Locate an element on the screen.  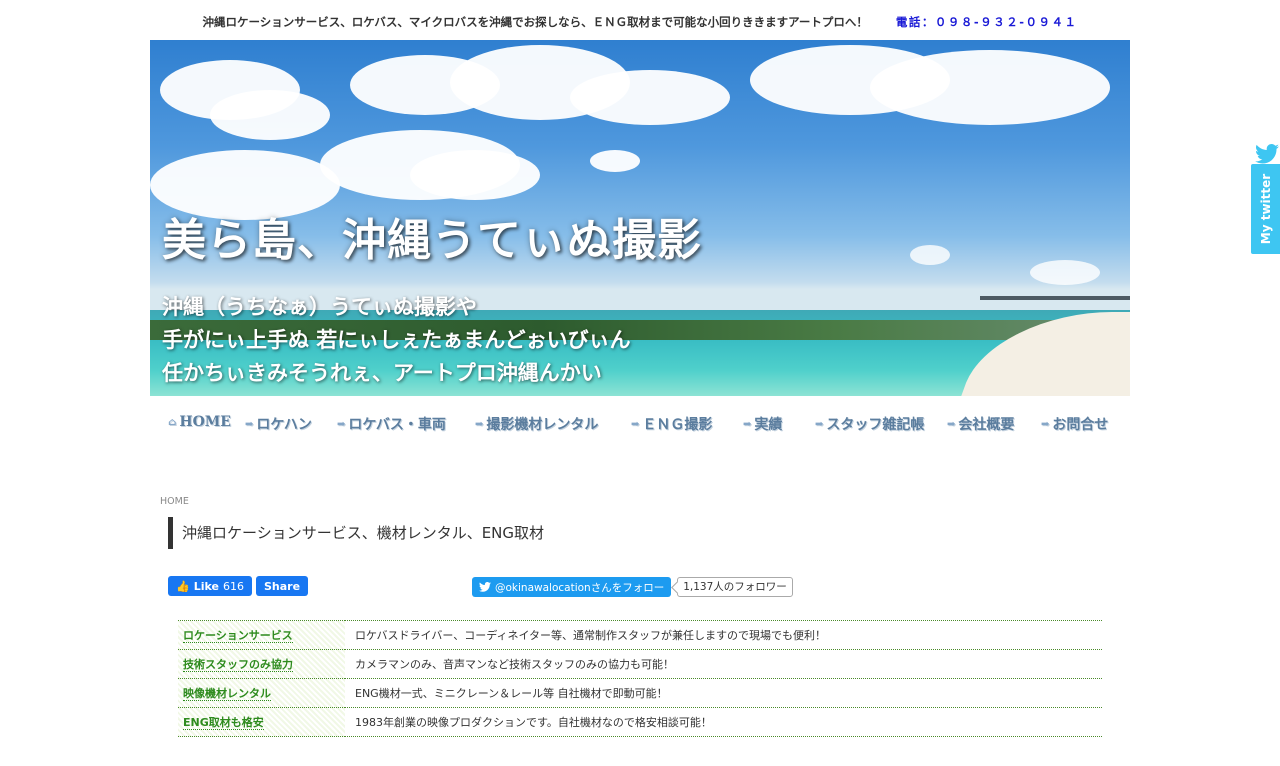
fb-like-button: 👍 Like 616 is located at coordinates (210, 586).